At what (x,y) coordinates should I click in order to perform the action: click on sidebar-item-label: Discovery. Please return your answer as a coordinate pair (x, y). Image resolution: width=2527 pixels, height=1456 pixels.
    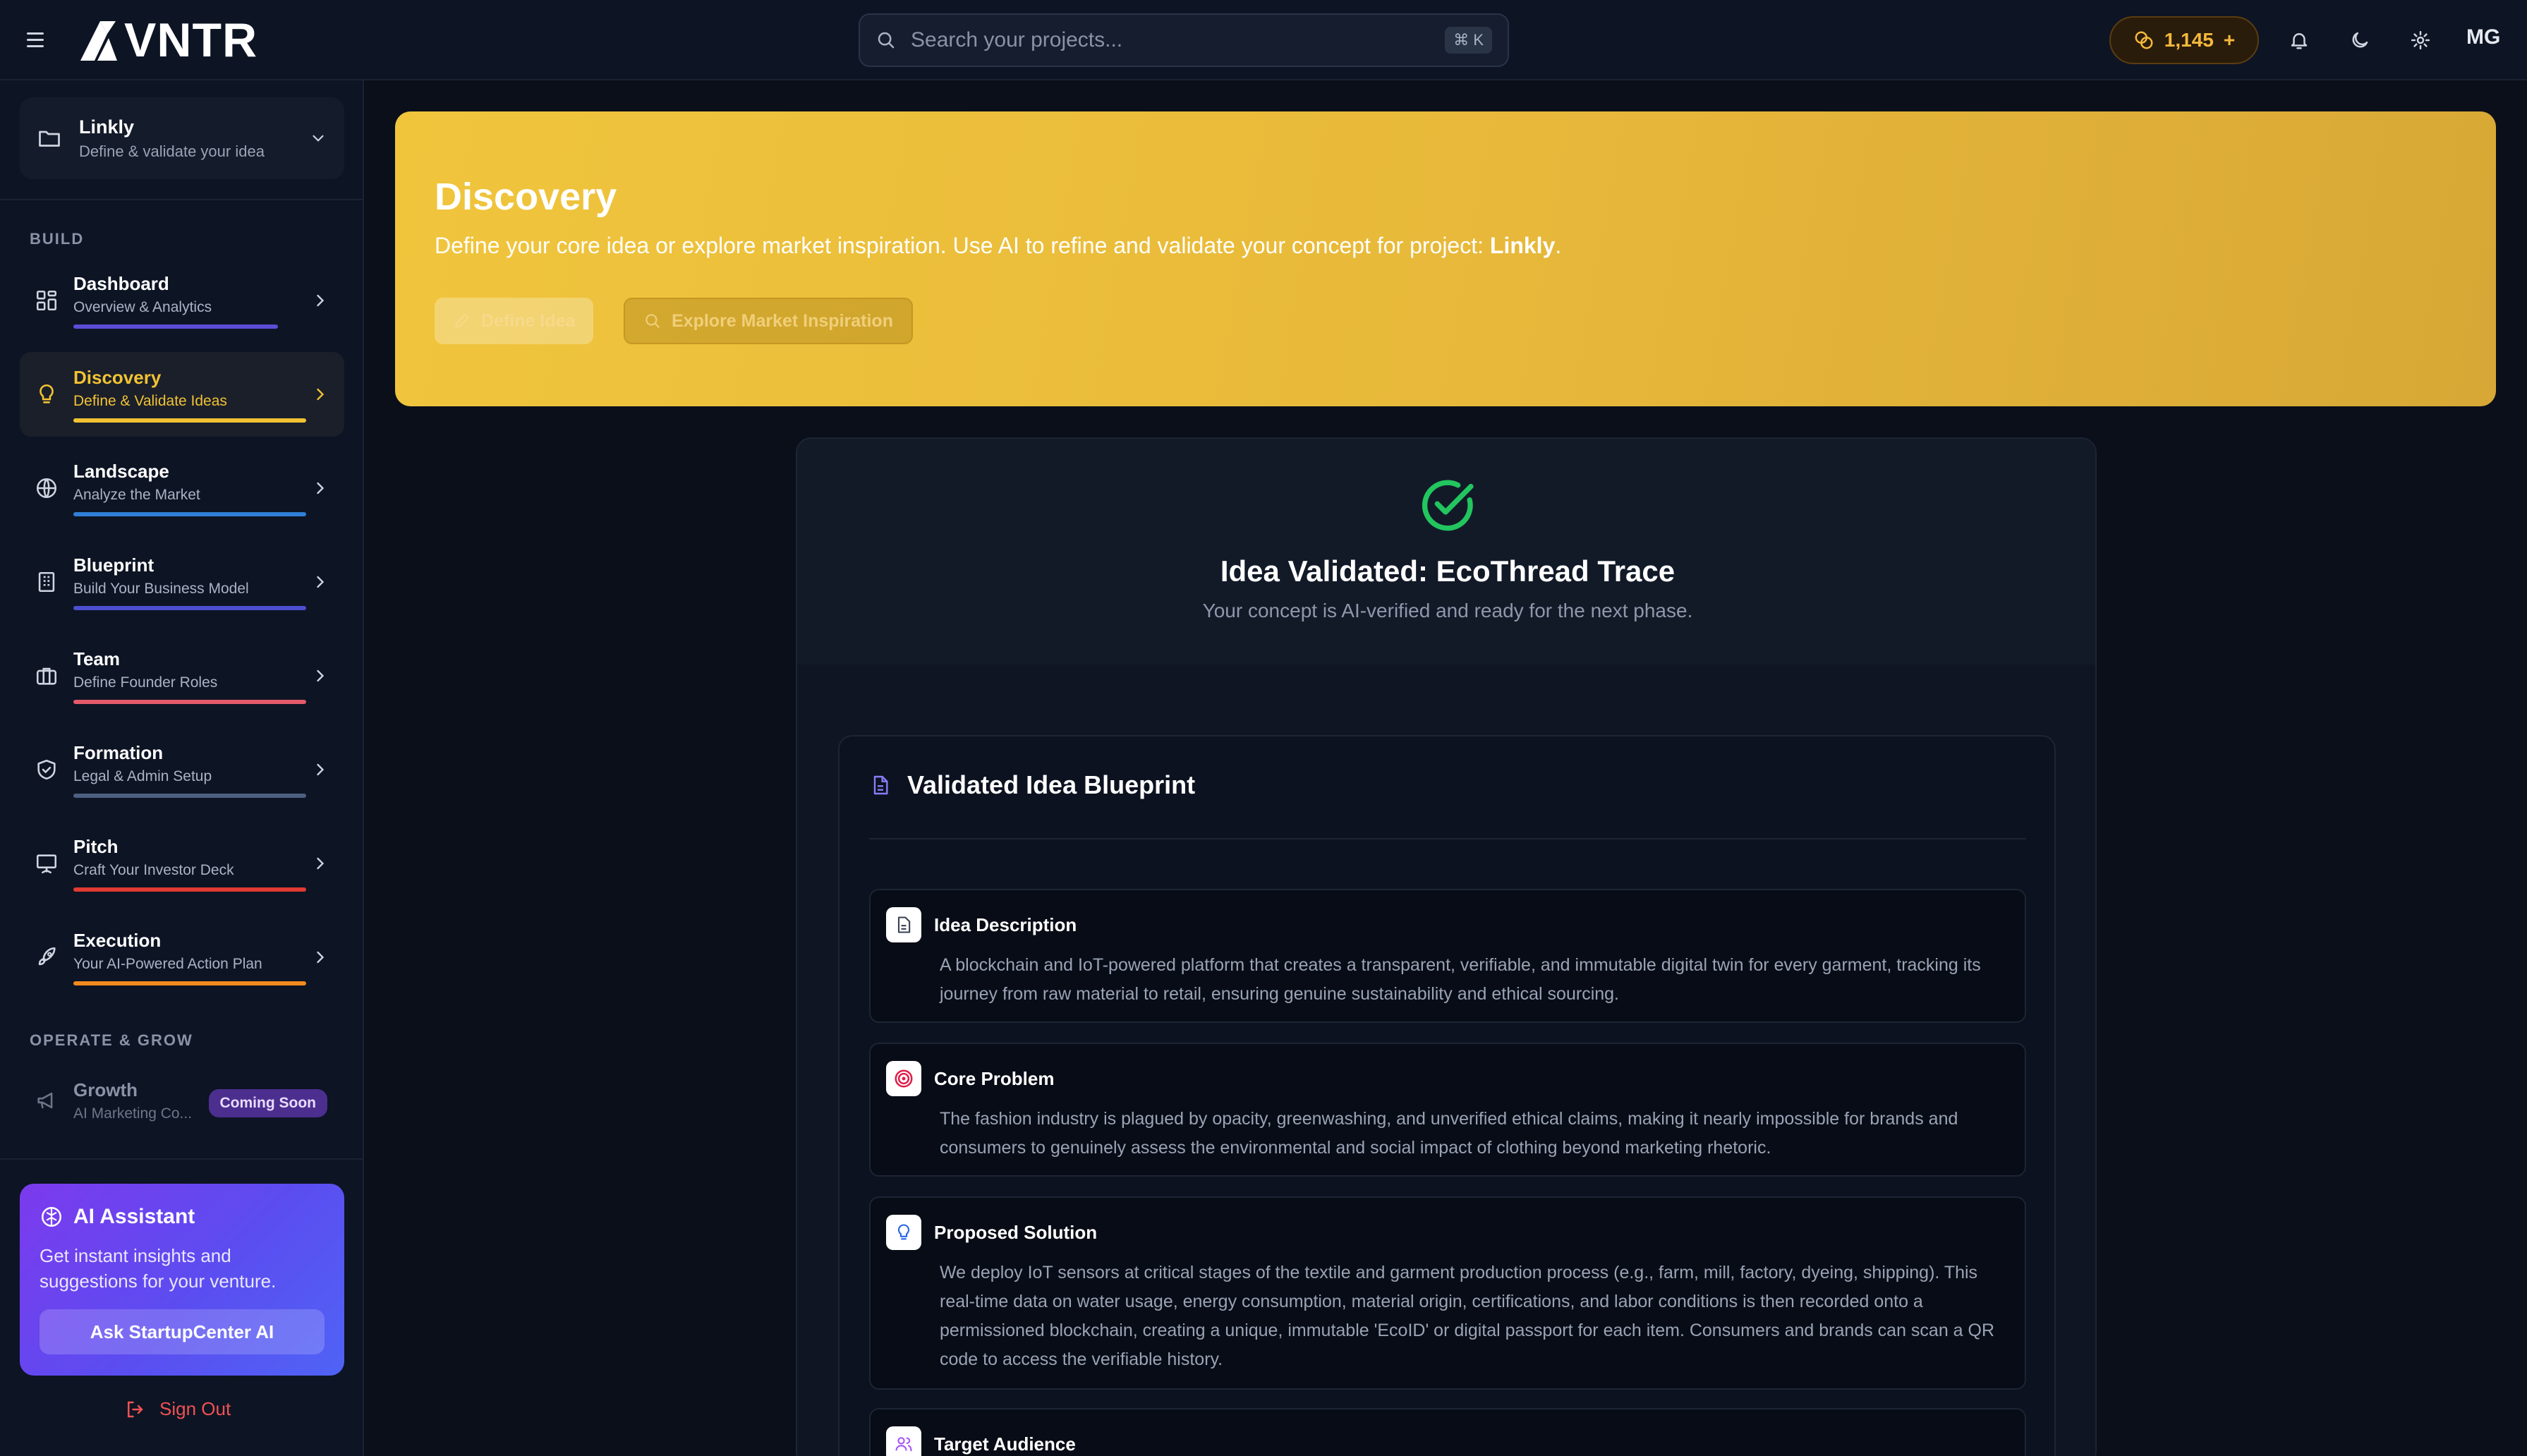
    Looking at the image, I should click on (117, 377).